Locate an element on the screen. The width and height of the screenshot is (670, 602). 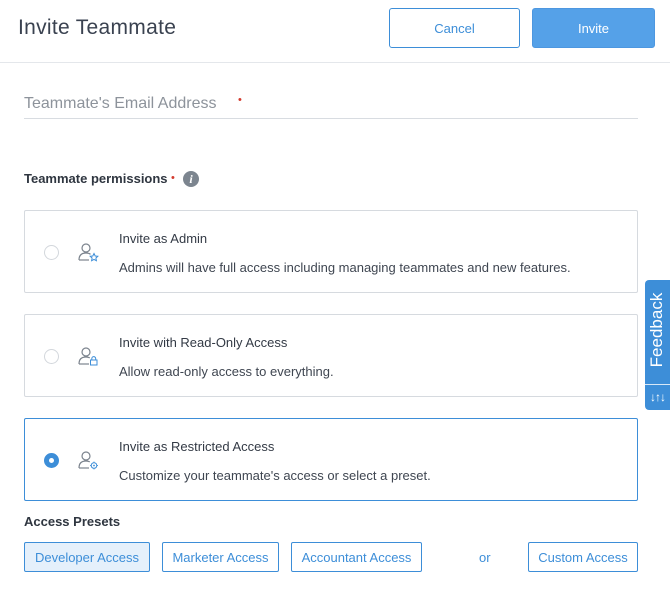
preset-accountant-button: Accountant Access is located at coordinates (356, 557).